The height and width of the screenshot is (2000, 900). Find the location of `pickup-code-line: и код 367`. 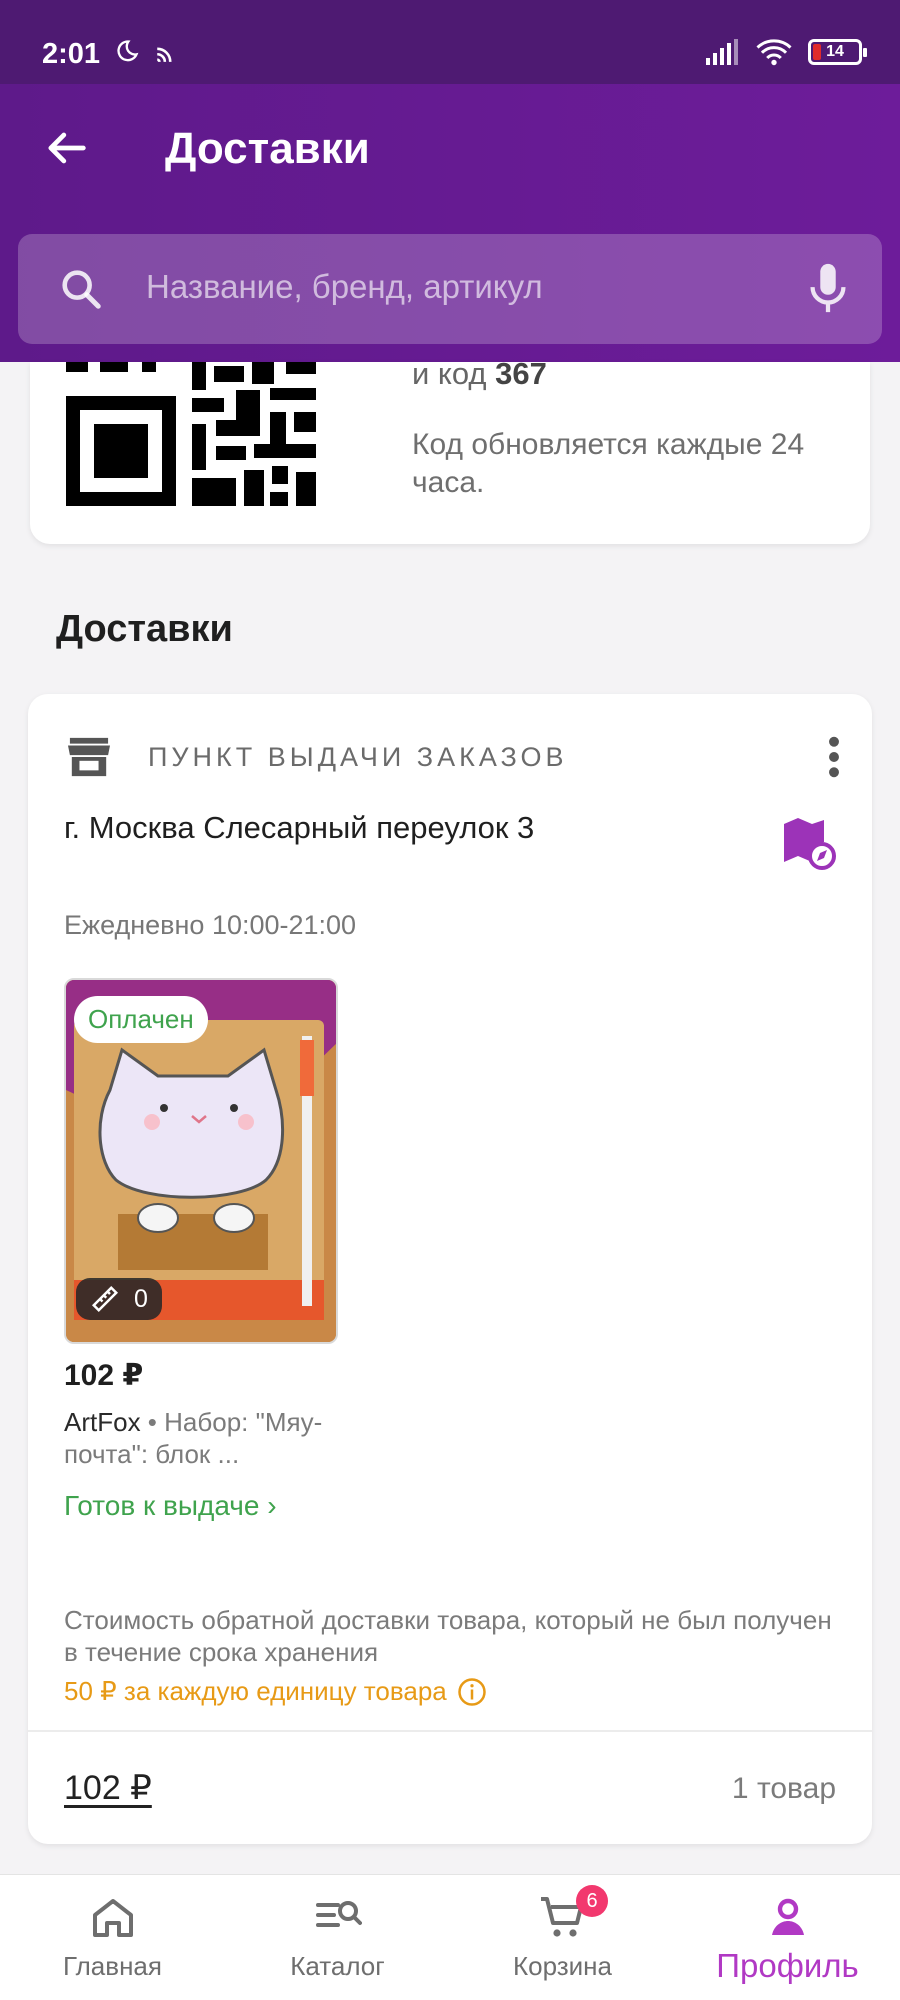

pickup-code-line: и код 367 is located at coordinates (479, 377).